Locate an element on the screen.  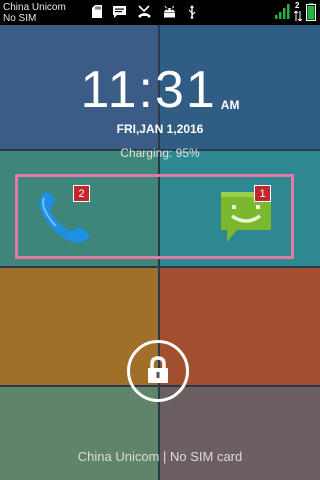
lock-icon is located at coordinates (158, 372).